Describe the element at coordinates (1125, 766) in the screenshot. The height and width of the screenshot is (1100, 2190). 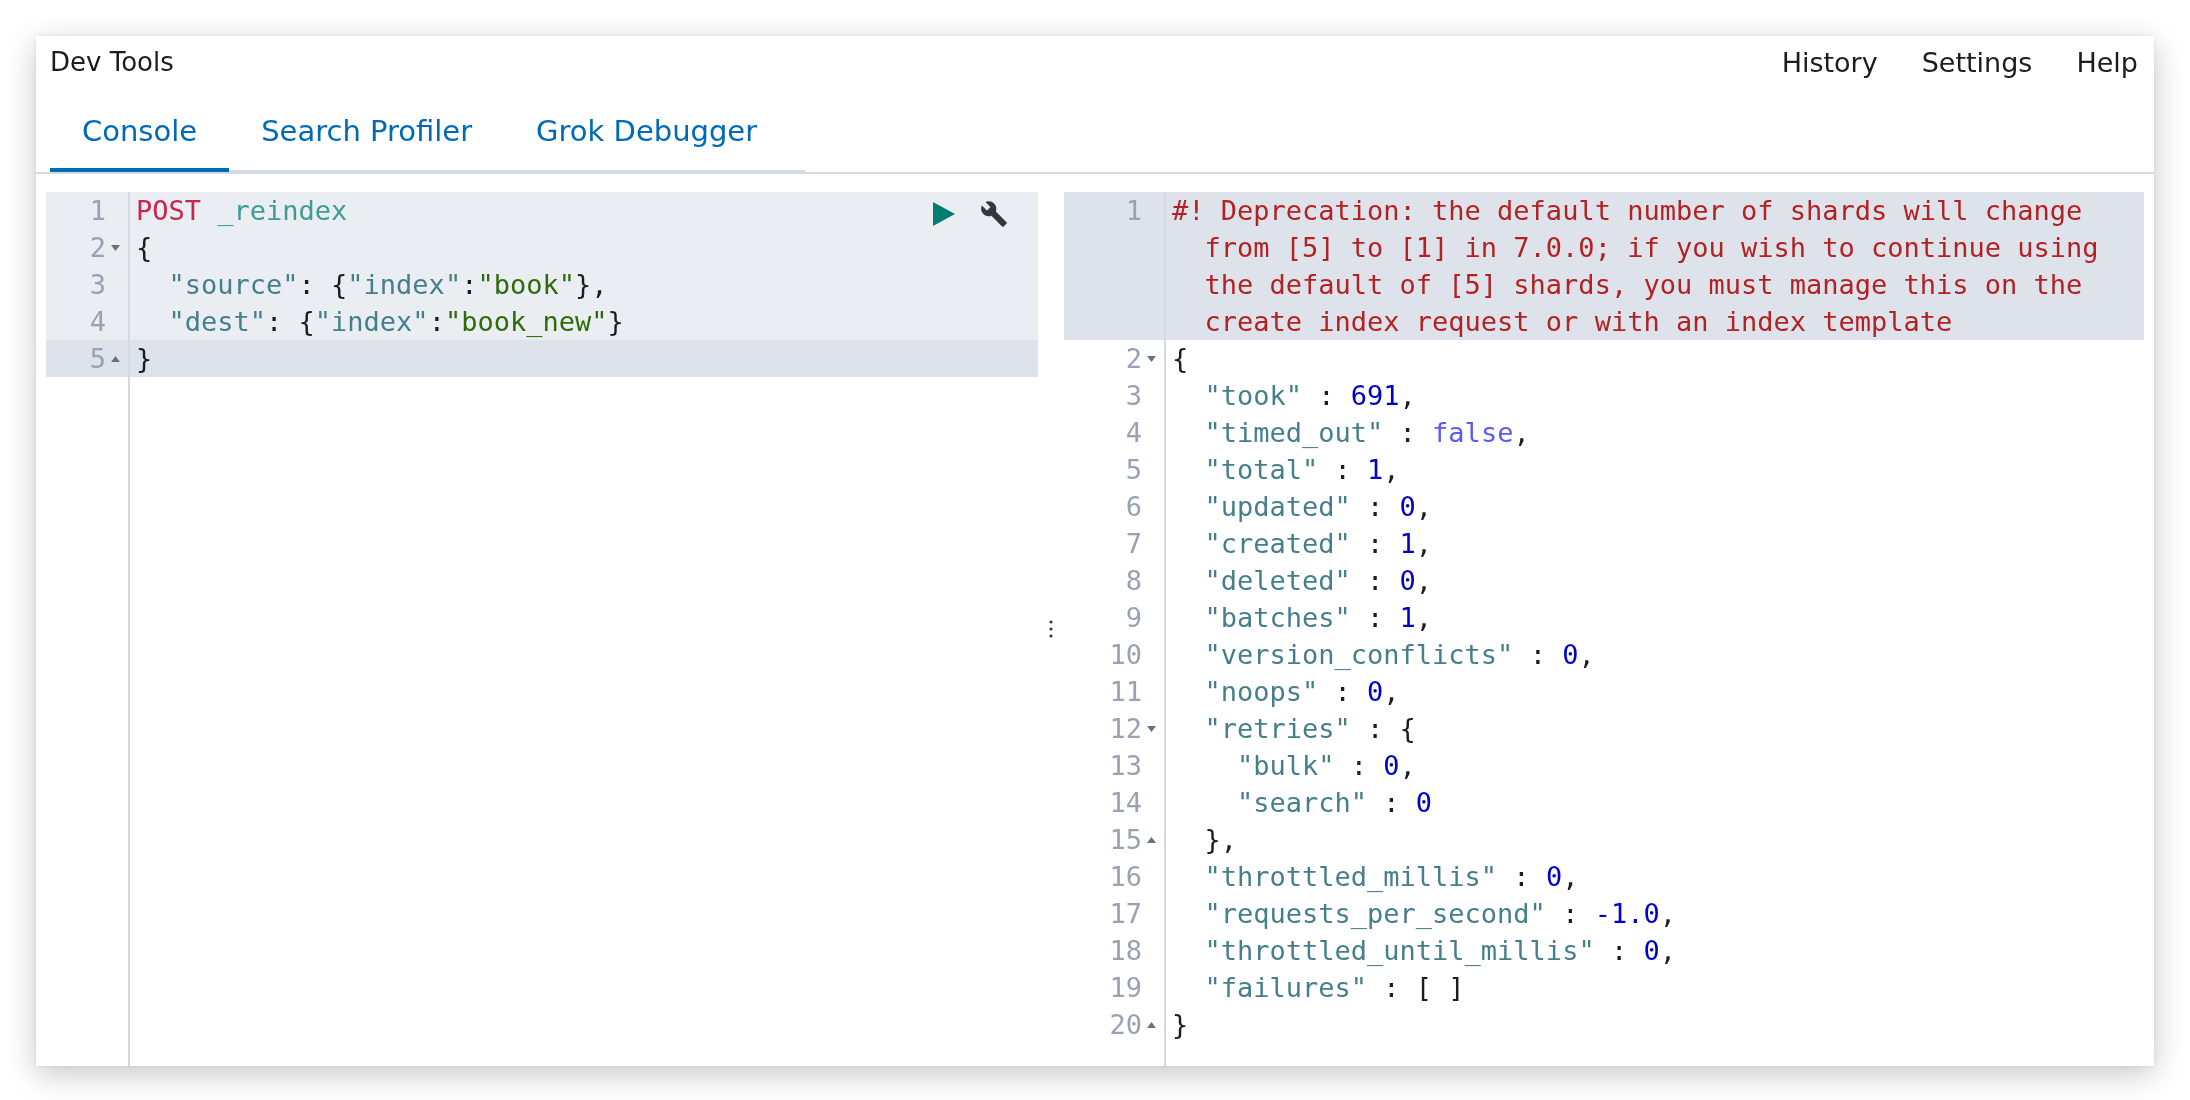
I see `line-number: 13` at that location.